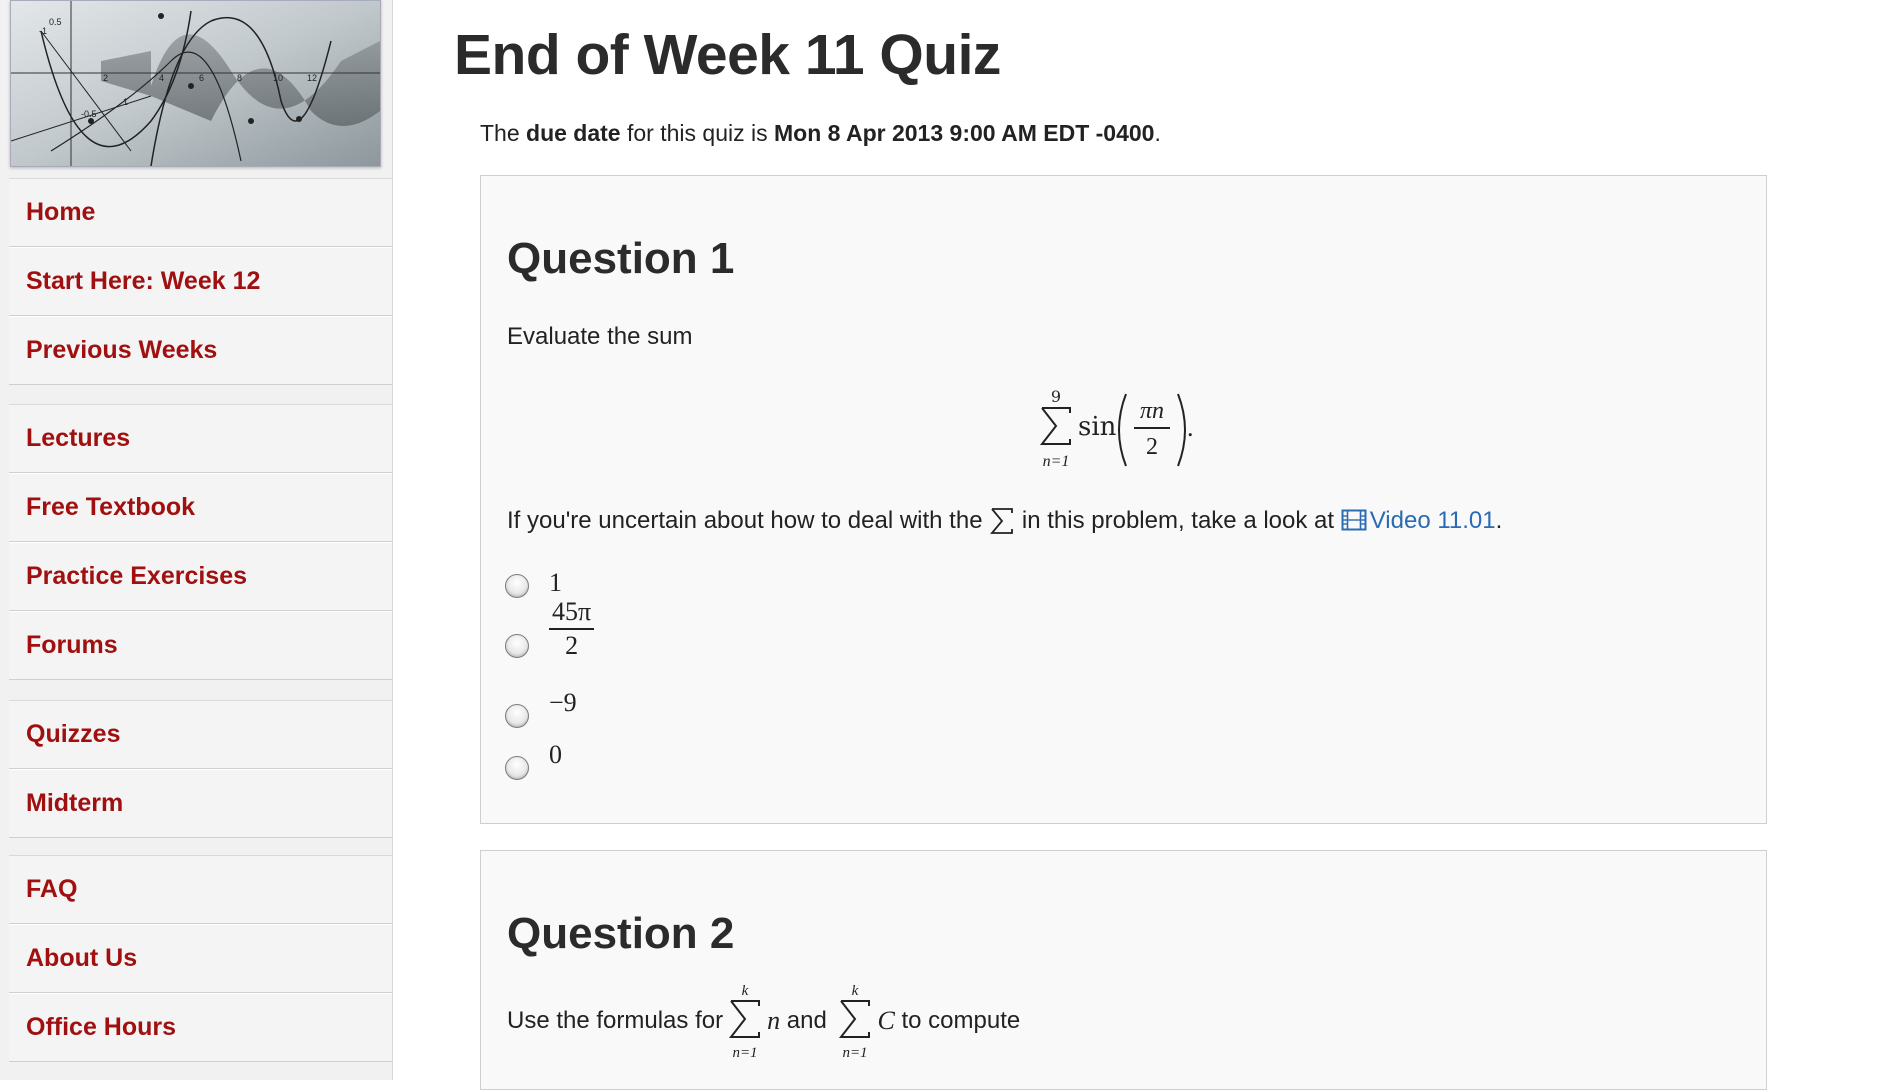 Image resolution: width=1881 pixels, height=1090 pixels. Describe the element at coordinates (74, 803) in the screenshot. I see `nav-item-label: Midterm` at that location.